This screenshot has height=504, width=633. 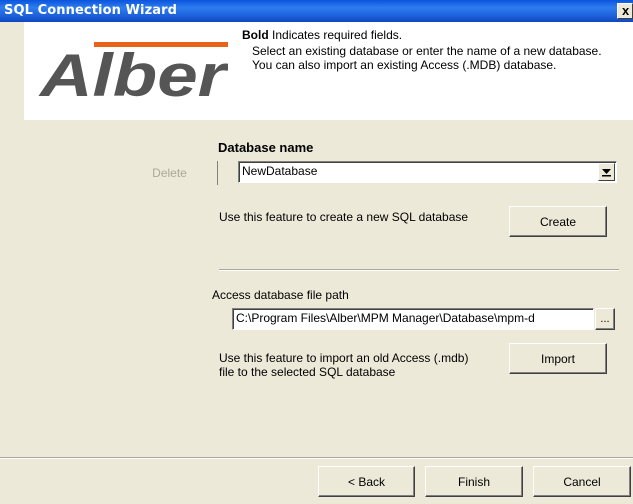 I want to click on required-note: Bold Indicates required fields., so click(x=322, y=35).